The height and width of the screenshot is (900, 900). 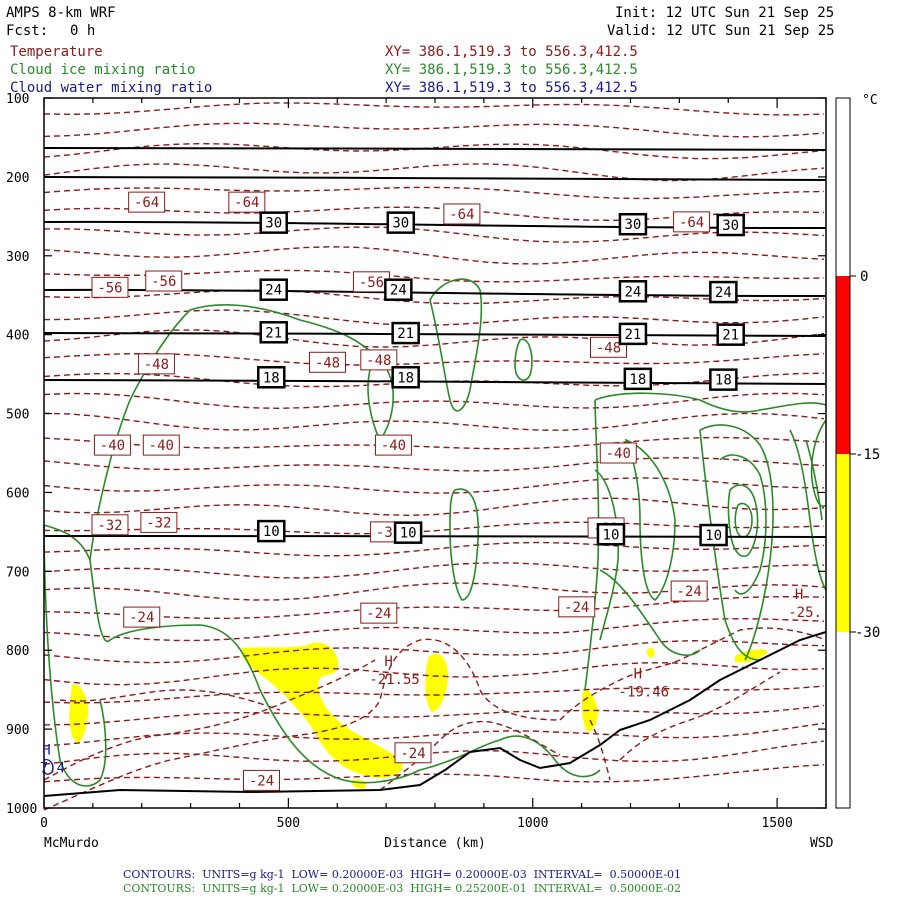 What do you see at coordinates (21, 809) in the screenshot?
I see `y-tick-label: 1000` at bounding box center [21, 809].